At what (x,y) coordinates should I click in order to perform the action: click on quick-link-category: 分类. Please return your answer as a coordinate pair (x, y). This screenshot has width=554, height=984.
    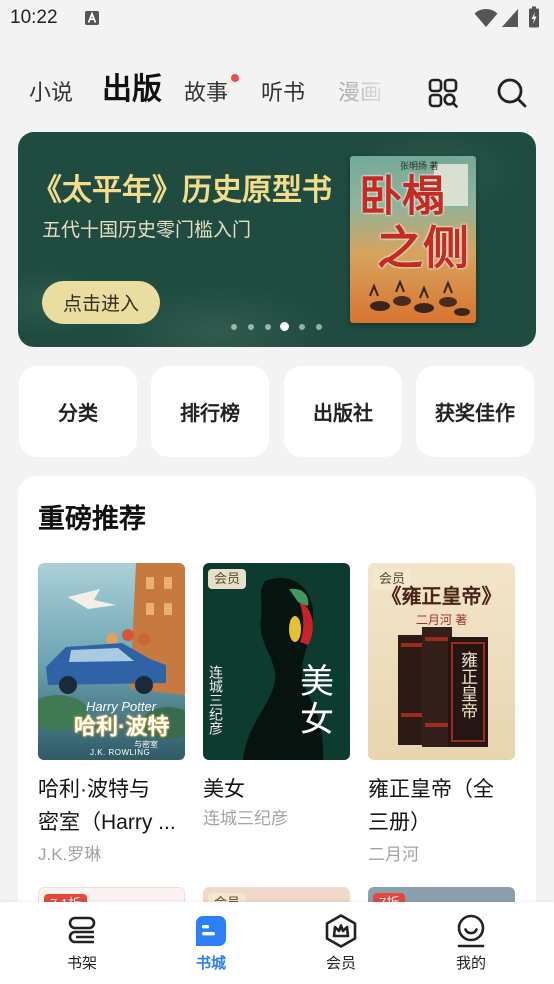
    Looking at the image, I should click on (78, 411).